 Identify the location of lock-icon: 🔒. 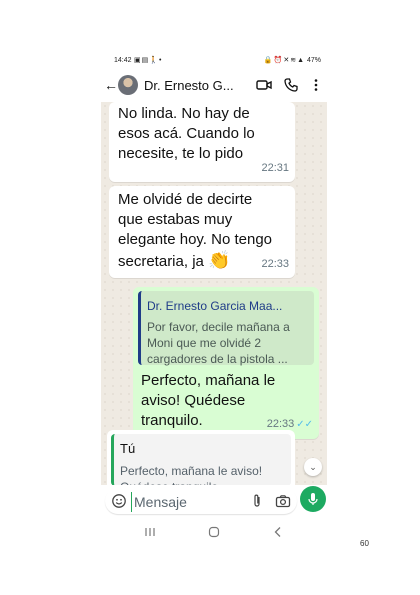
(268, 60).